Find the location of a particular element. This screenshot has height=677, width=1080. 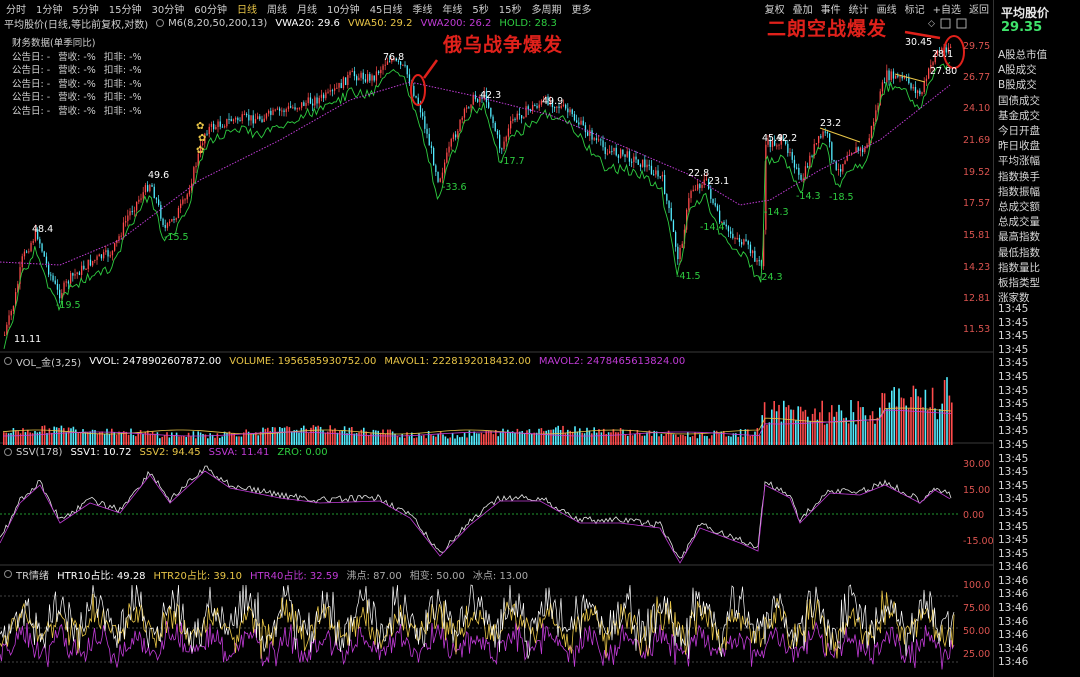

sidebar-item: A股成交 is located at coordinates (1038, 70).